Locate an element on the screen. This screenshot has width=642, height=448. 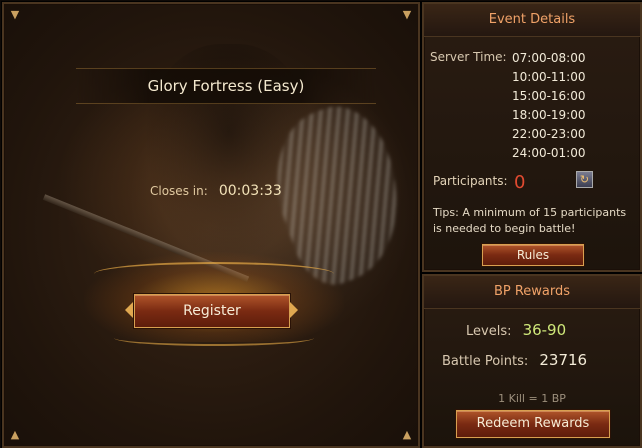
redeem-rewards-button: Redeem Rewards is located at coordinates (533, 424).